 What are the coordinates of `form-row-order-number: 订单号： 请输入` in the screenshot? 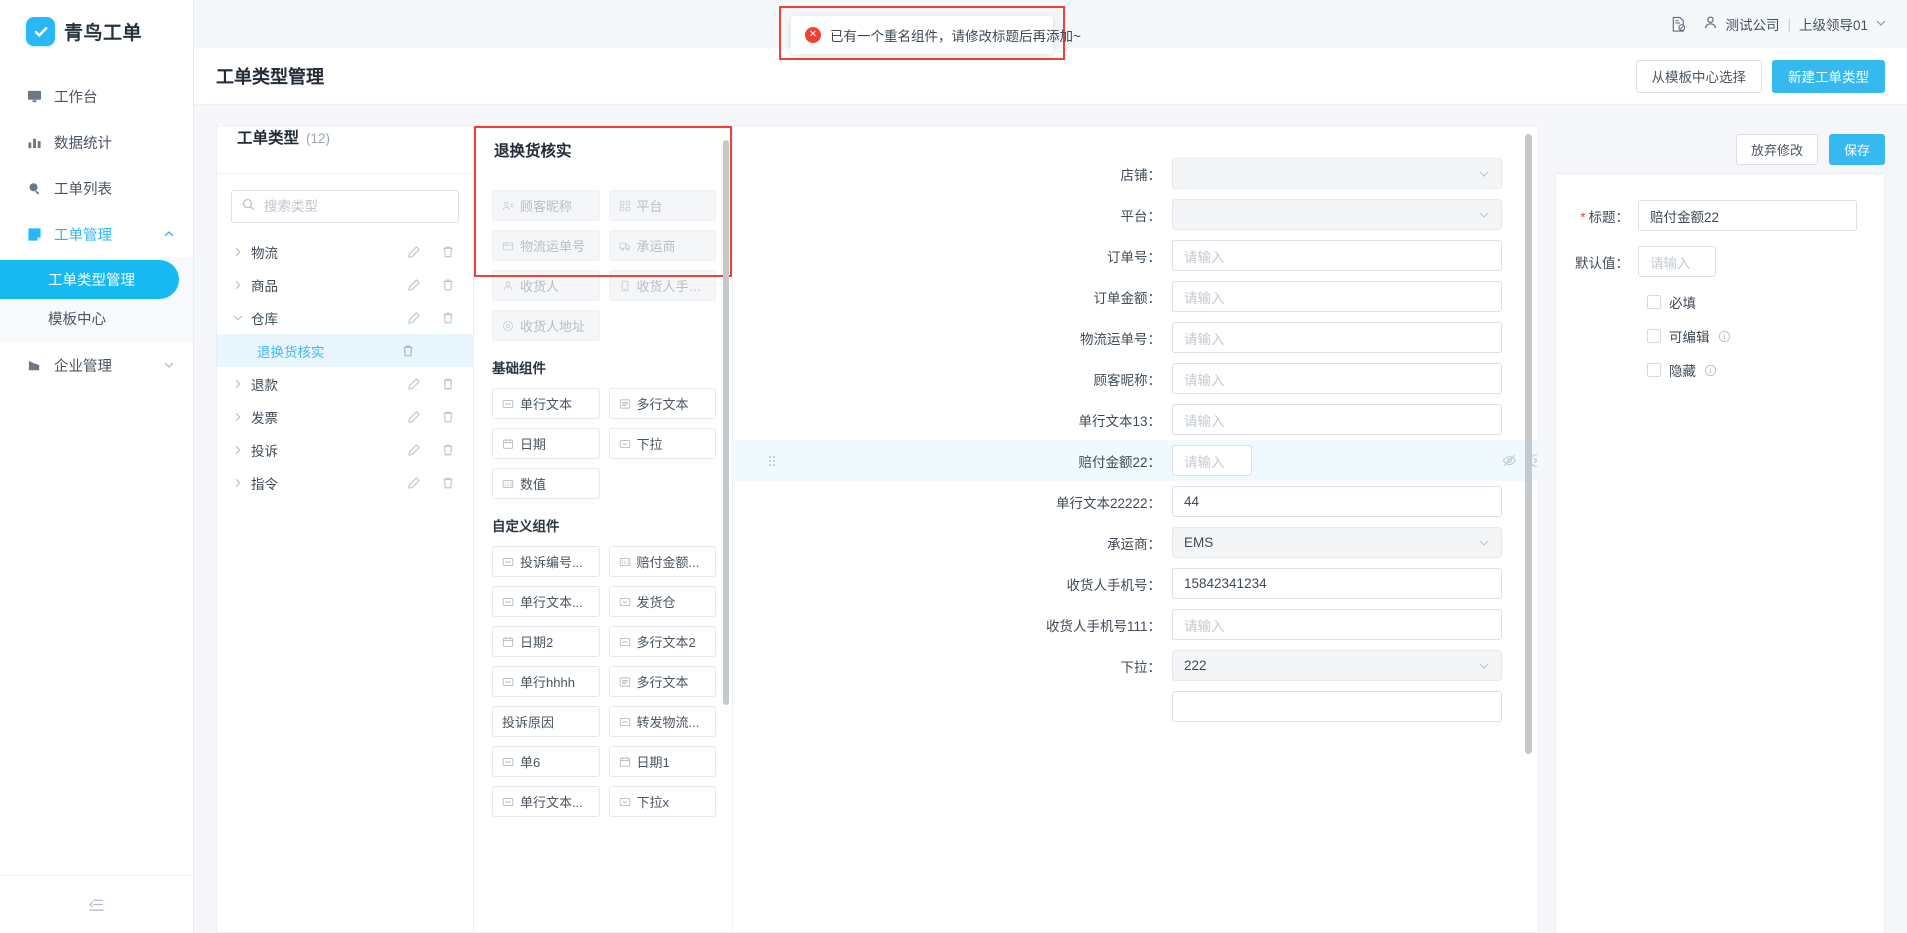 It's located at (1135, 255).